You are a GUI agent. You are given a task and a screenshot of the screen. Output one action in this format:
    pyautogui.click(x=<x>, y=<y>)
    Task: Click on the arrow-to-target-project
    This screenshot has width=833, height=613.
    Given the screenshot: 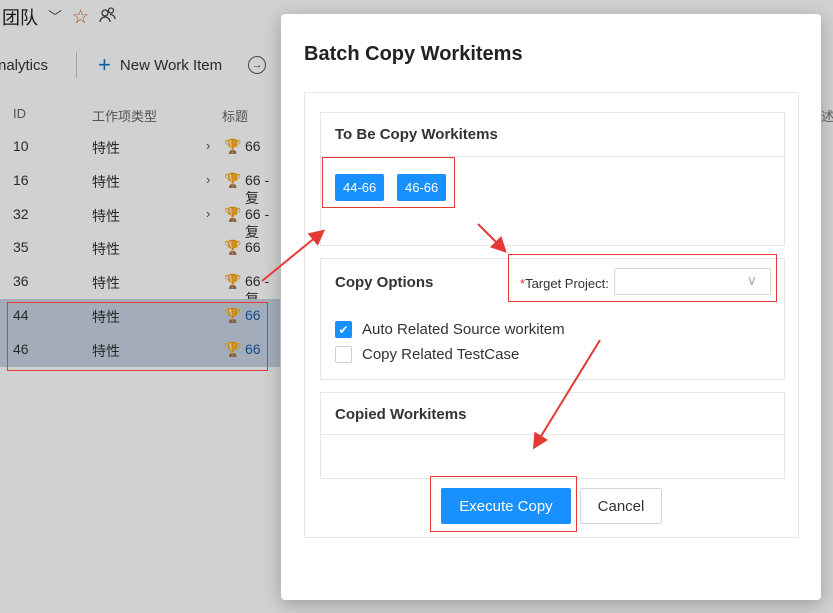 What is the action you would take?
    pyautogui.click(x=492, y=238)
    